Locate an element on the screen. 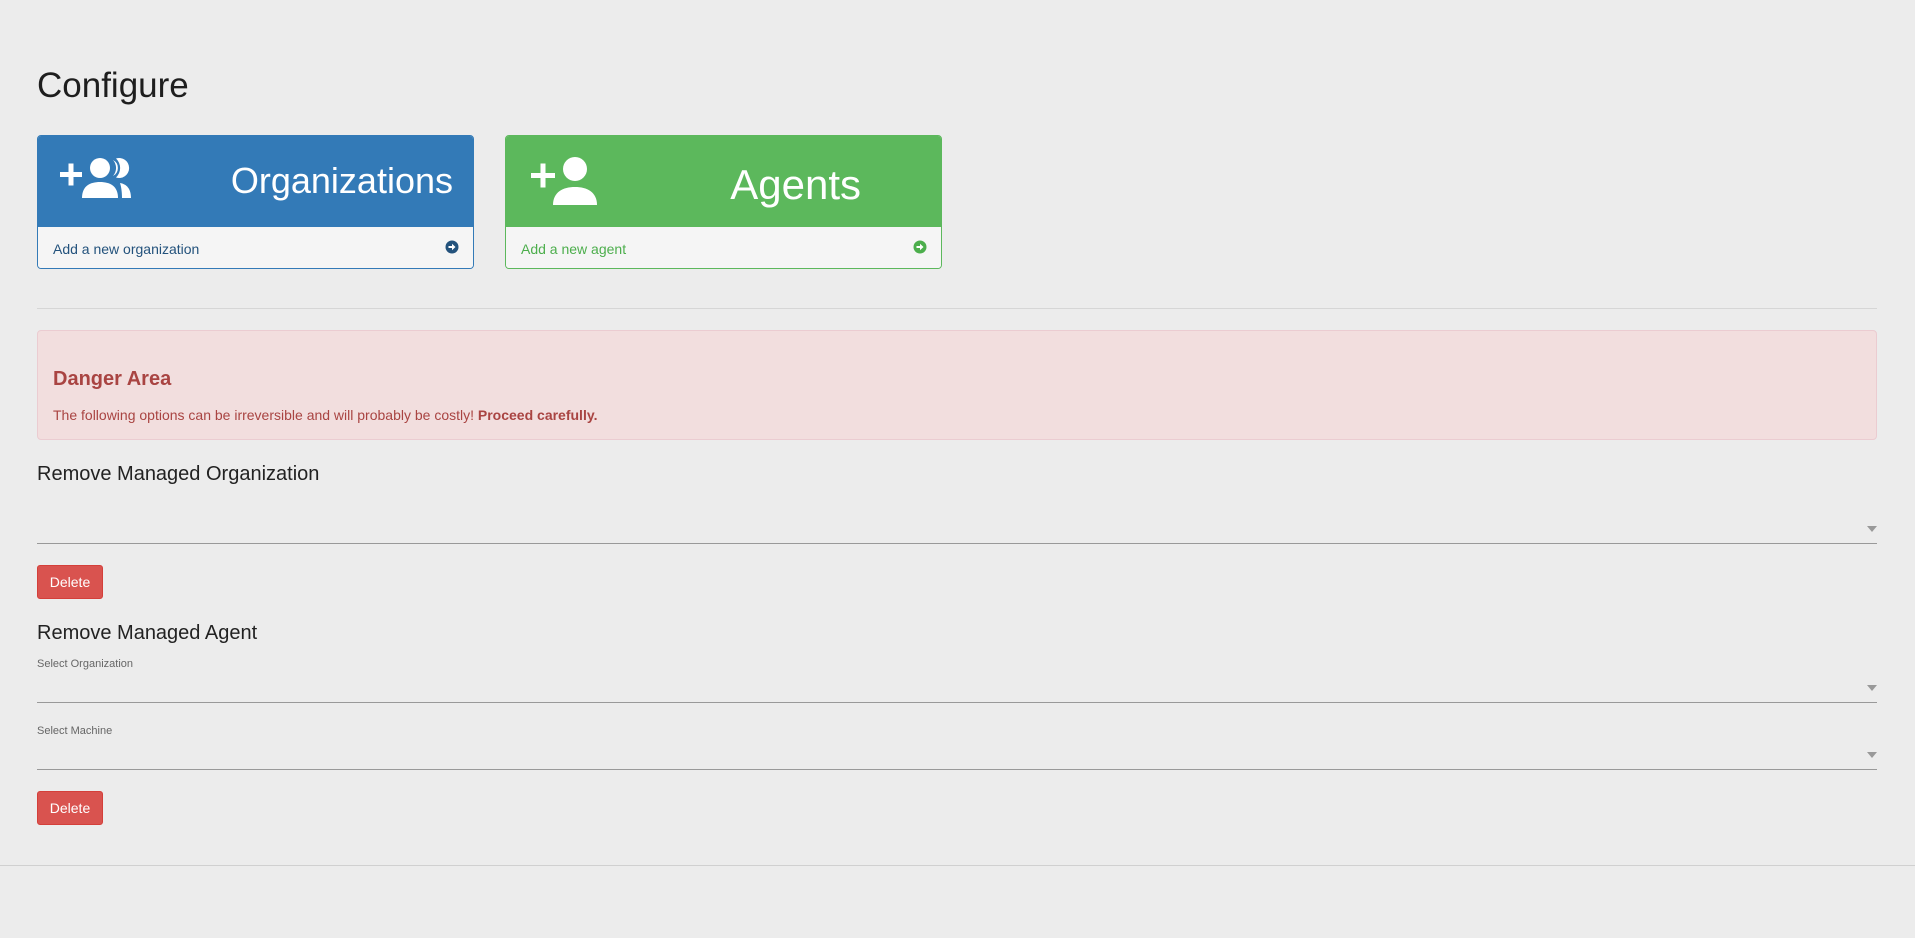 The height and width of the screenshot is (938, 1915). delete-agent-button: Delete is located at coordinates (70, 808).